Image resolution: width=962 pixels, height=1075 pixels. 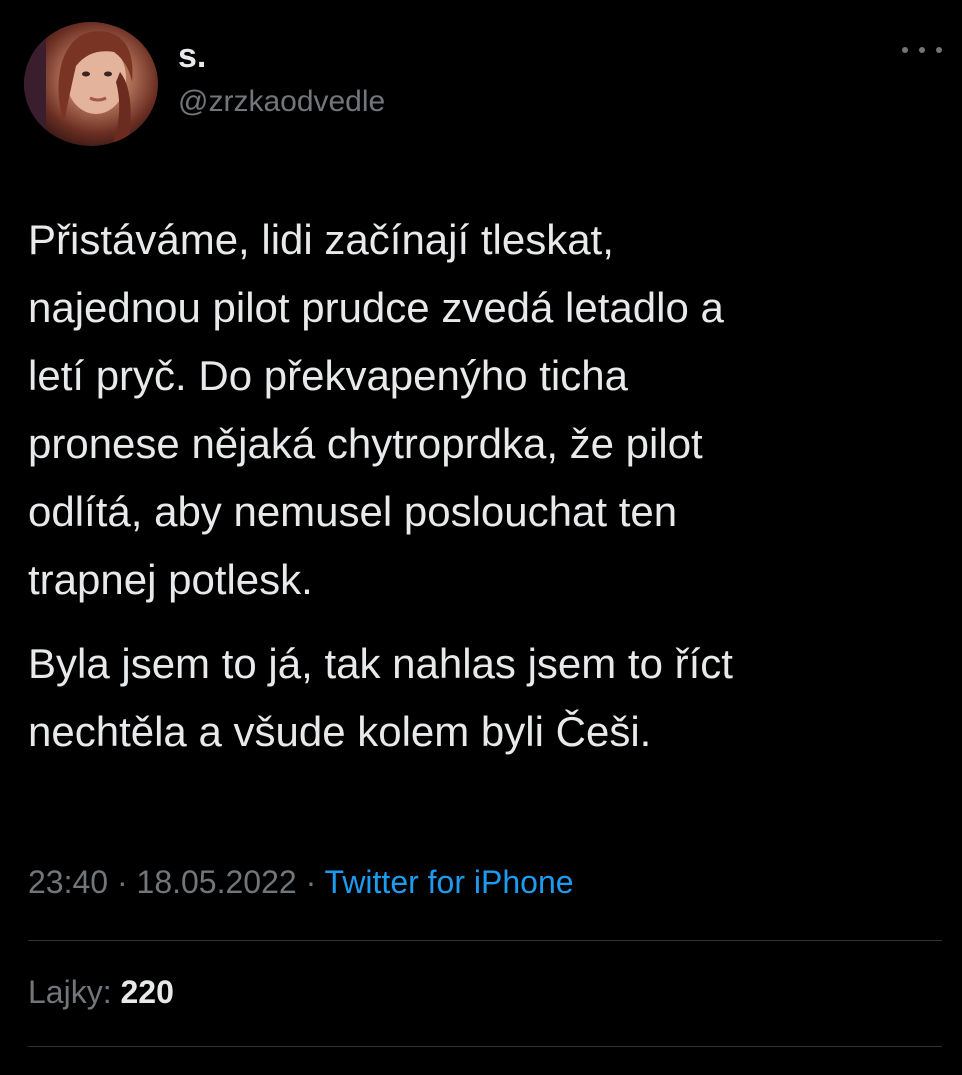 I want to click on avatar-photo, so click(x=78, y=84).